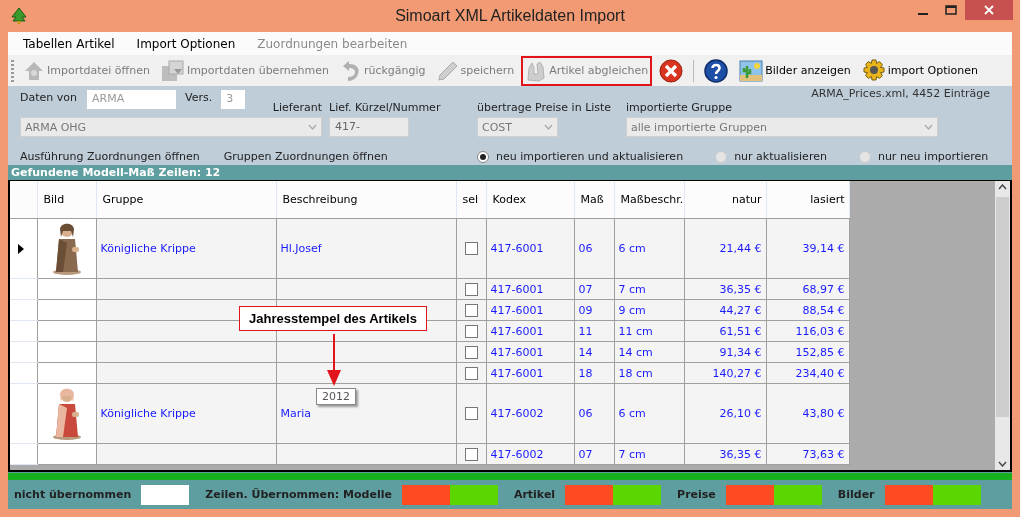  I want to click on gear-icon, so click(873, 70).